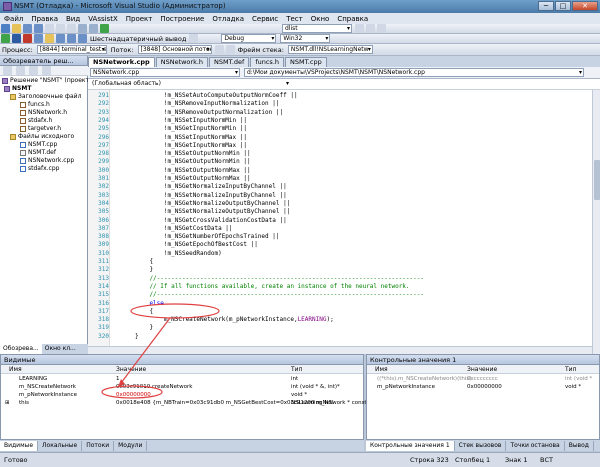 Image resolution: width=600 pixels, height=467 pixels. I want to click on vertical-scrollbar, so click(596, 222).